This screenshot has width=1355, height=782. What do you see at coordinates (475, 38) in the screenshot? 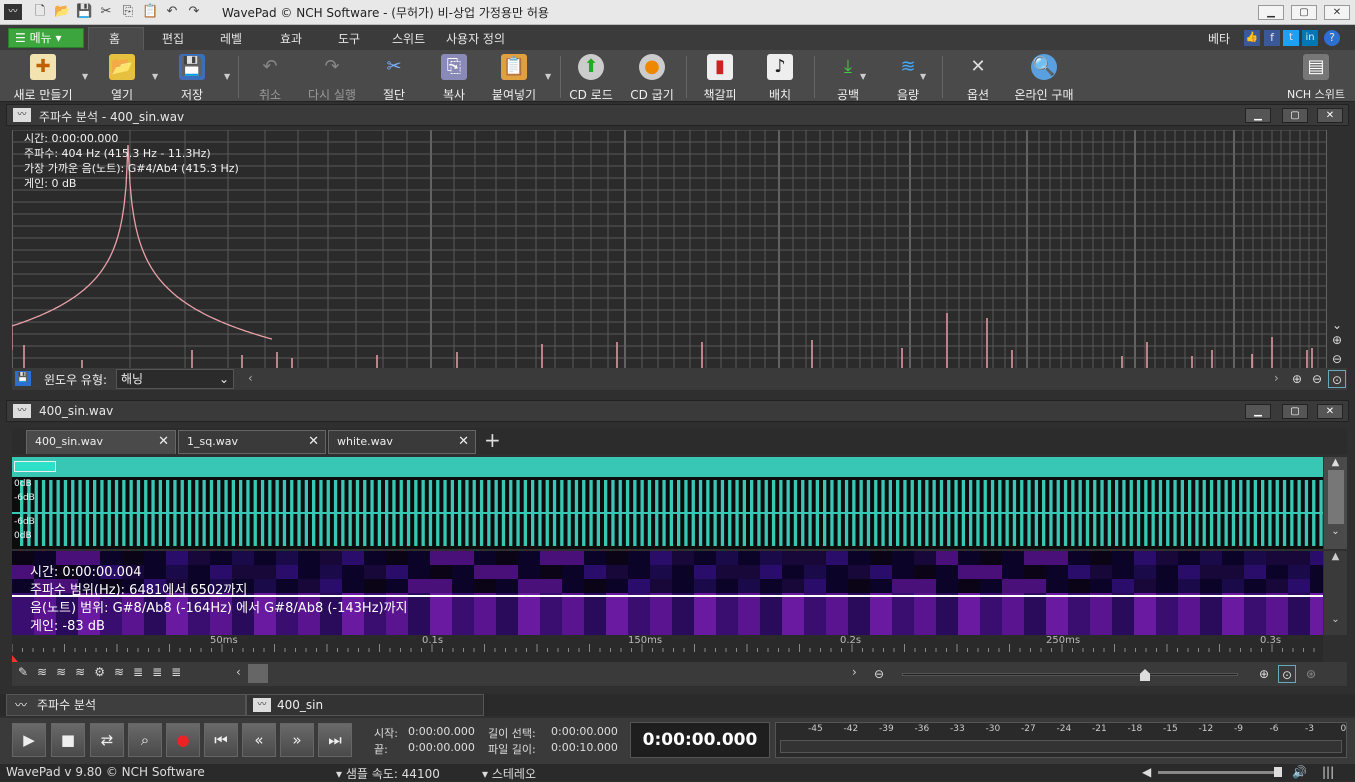
I see `tab-custom: 사용자 정의` at bounding box center [475, 38].